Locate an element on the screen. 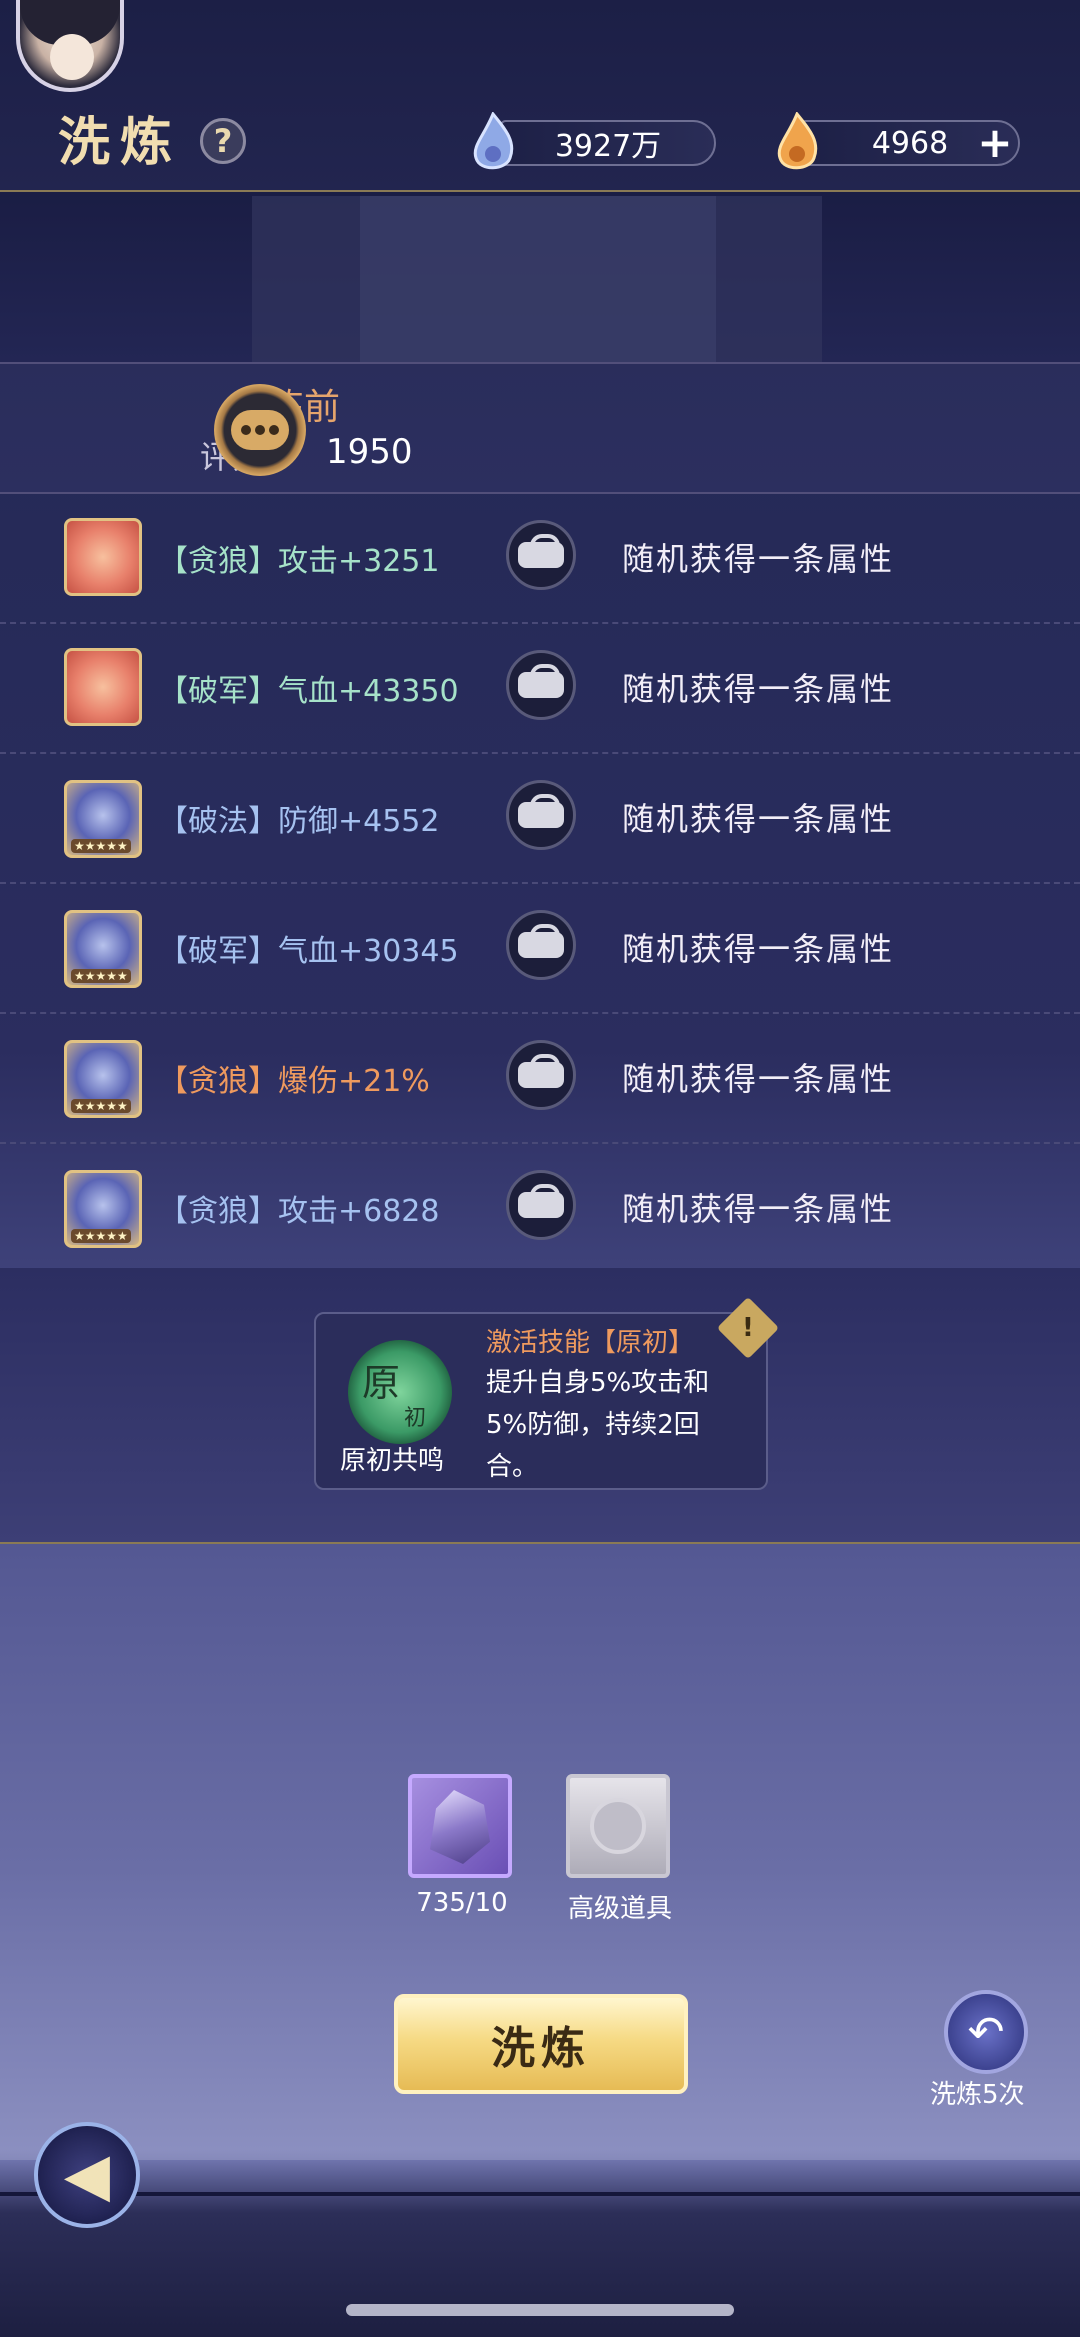  attribute-text: 【破军】气血+30345 is located at coordinates (308, 951).